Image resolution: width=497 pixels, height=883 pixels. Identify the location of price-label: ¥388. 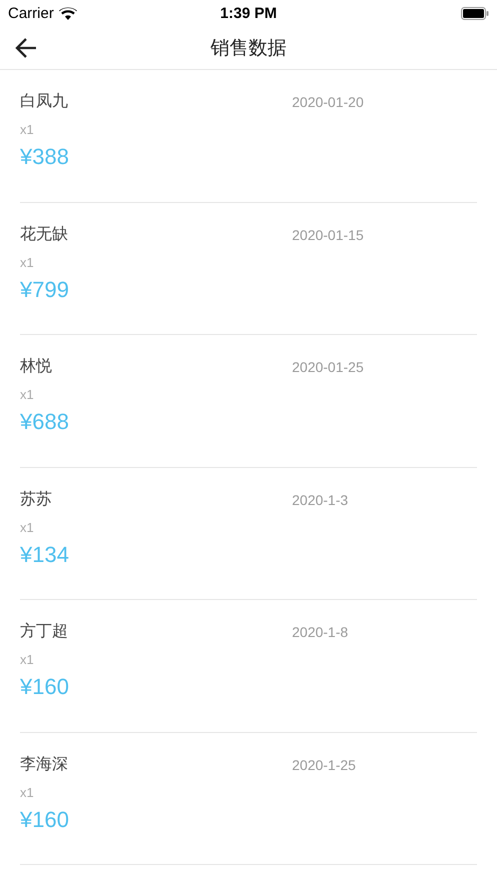
(44, 157).